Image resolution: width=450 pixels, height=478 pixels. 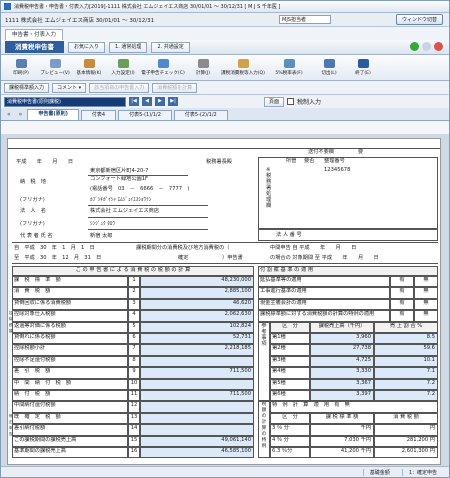 What do you see at coordinates (134, 101) in the screenshot?
I see `first-page-button: |◀` at bounding box center [134, 101].